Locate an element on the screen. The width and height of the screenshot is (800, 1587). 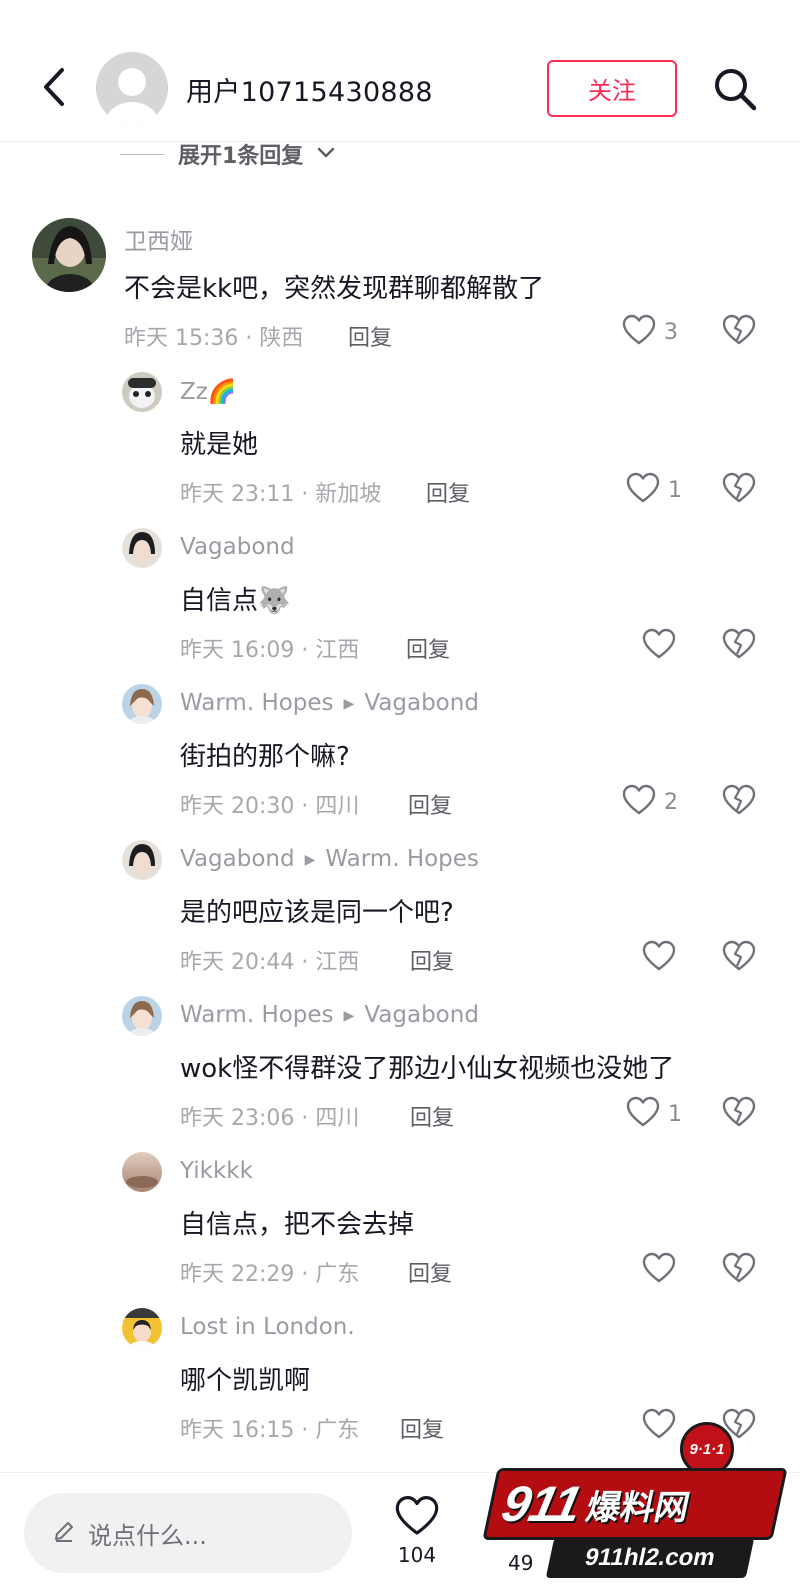
watermark-logo: 9·1·1 911 爆料网 911hl2.com is located at coordinates (634, 1503).